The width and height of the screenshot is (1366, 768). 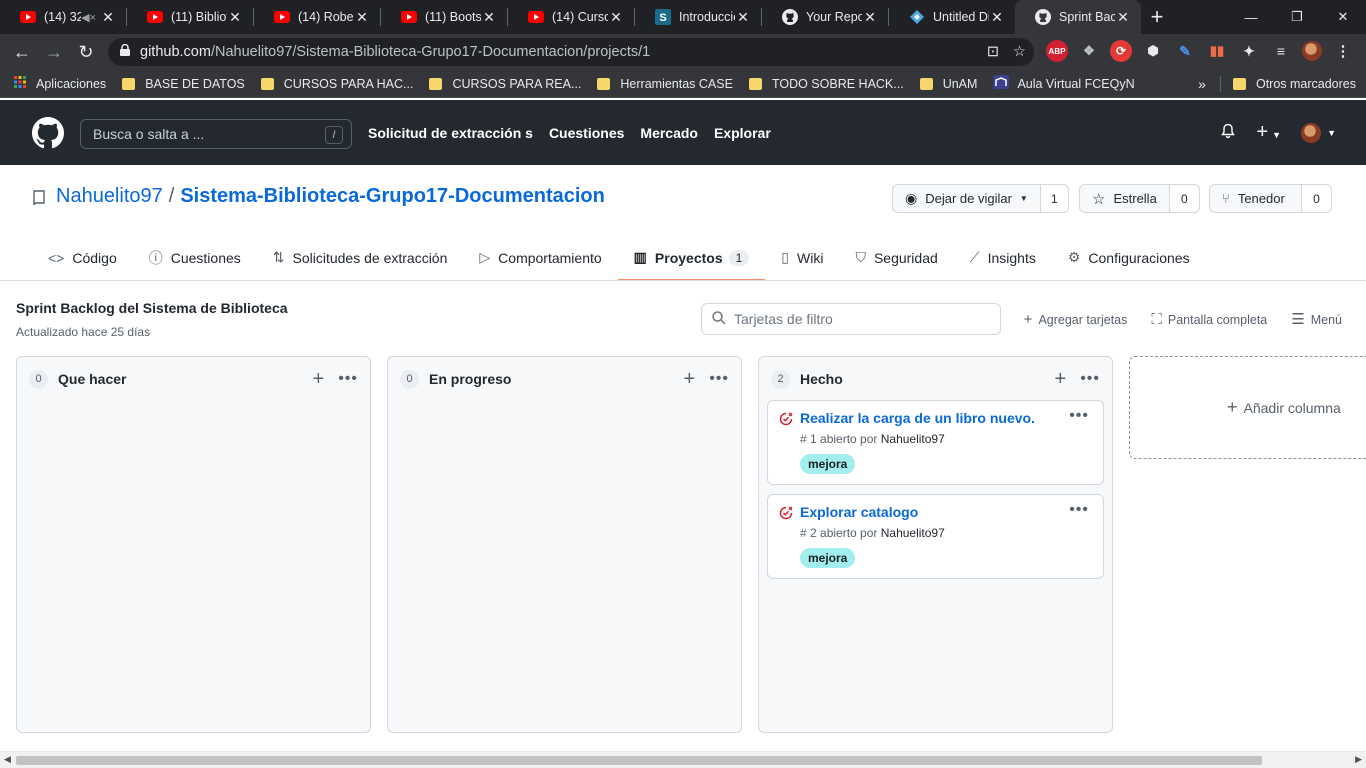 I want to click on watch-count: 1, so click(x=1054, y=198).